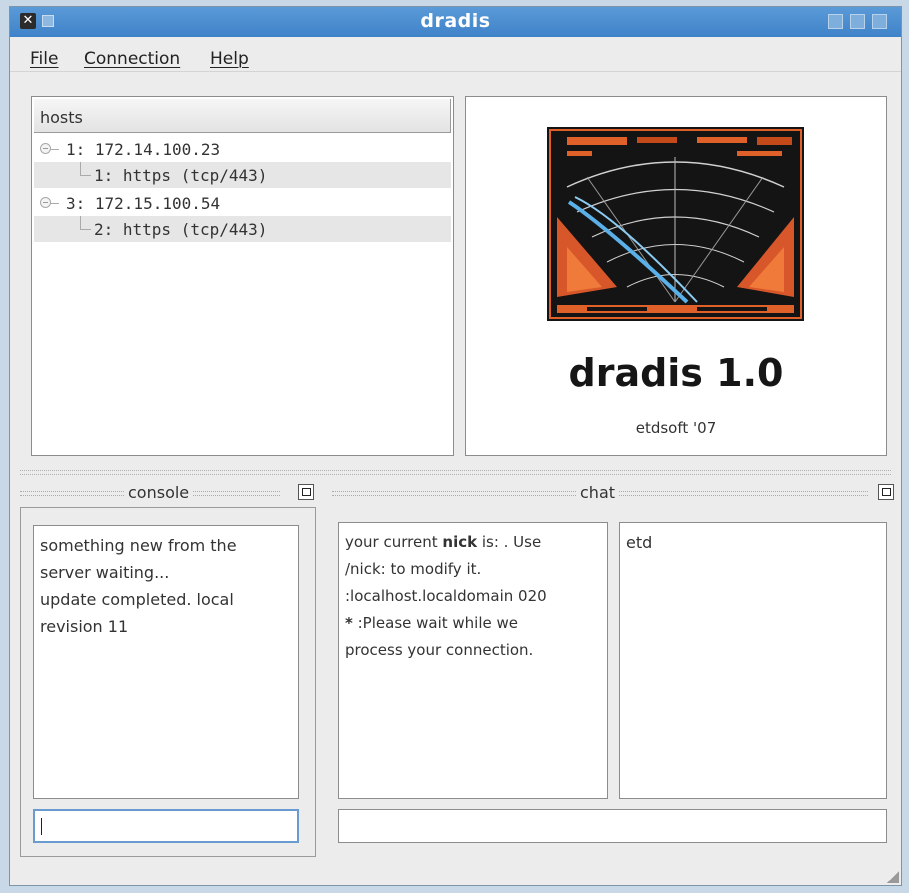  I want to click on console-line: revision 11, so click(84, 626).